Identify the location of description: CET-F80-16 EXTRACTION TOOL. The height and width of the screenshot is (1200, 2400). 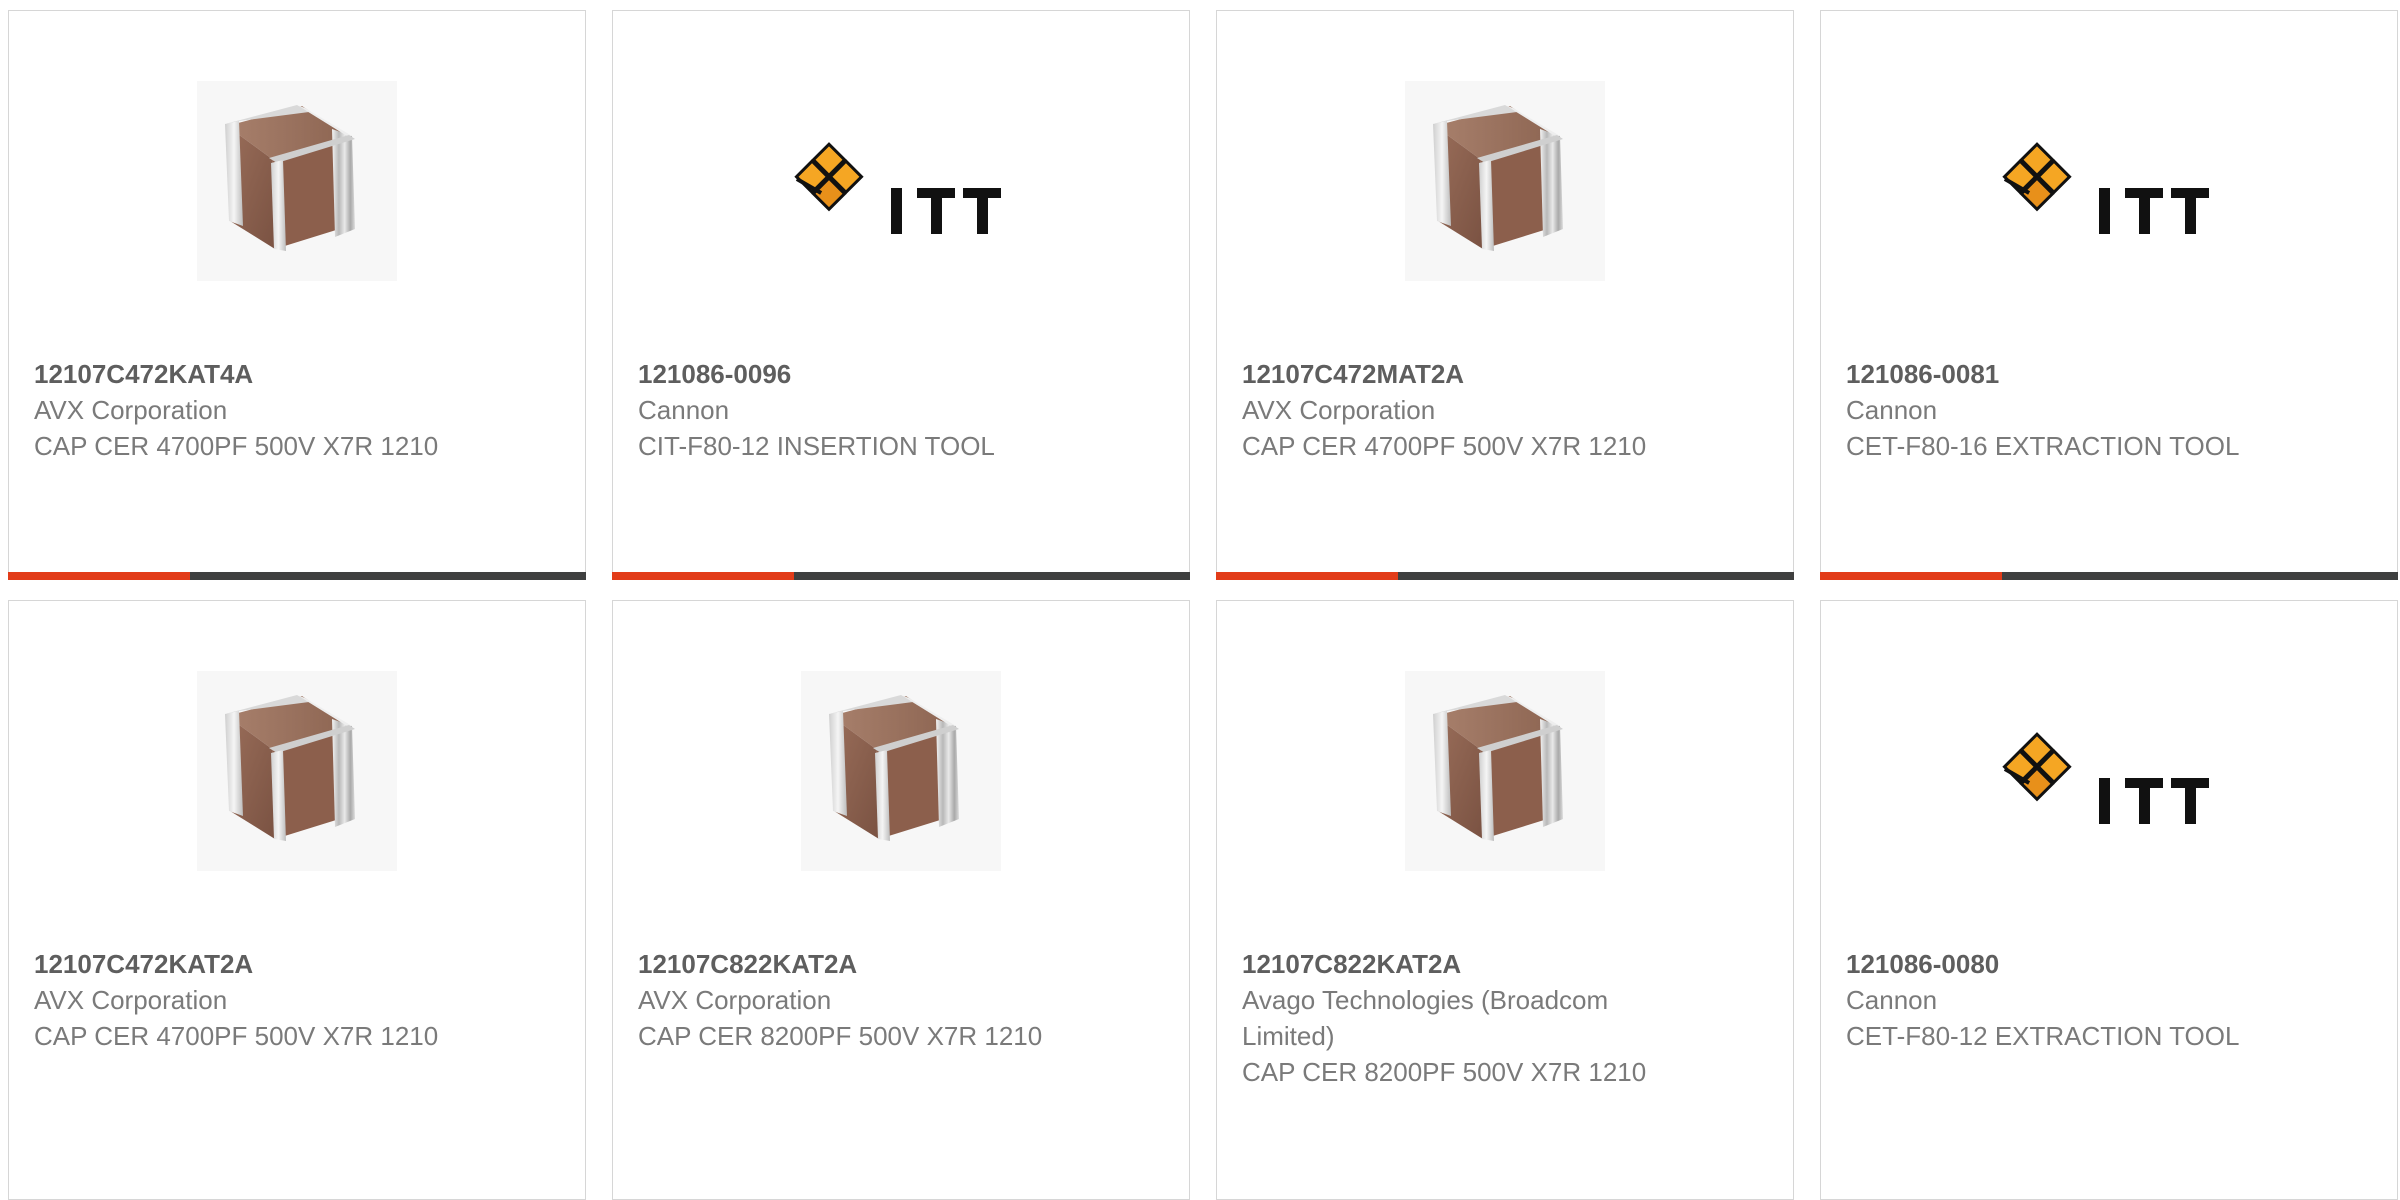
(2043, 446).